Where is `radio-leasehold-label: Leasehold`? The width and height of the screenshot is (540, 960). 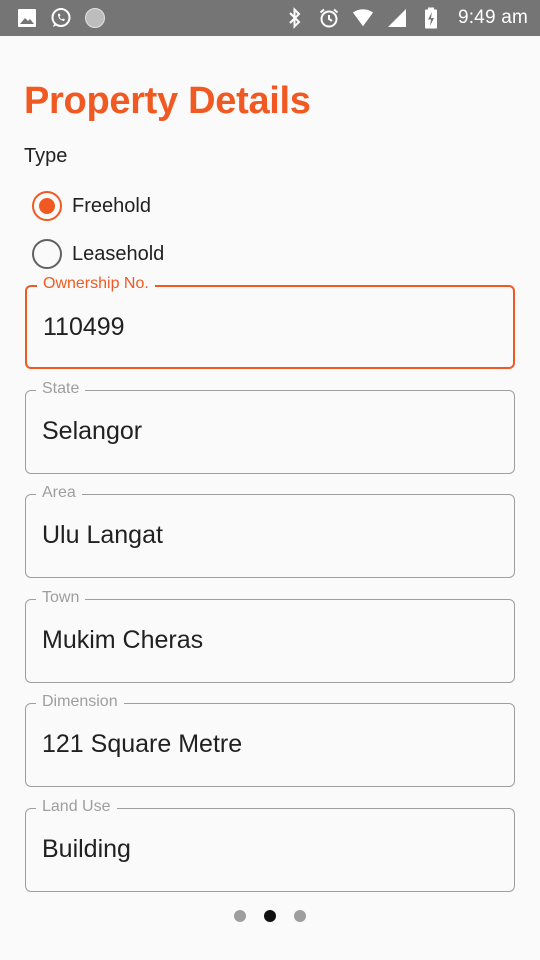 radio-leasehold-label: Leasehold is located at coordinates (118, 253).